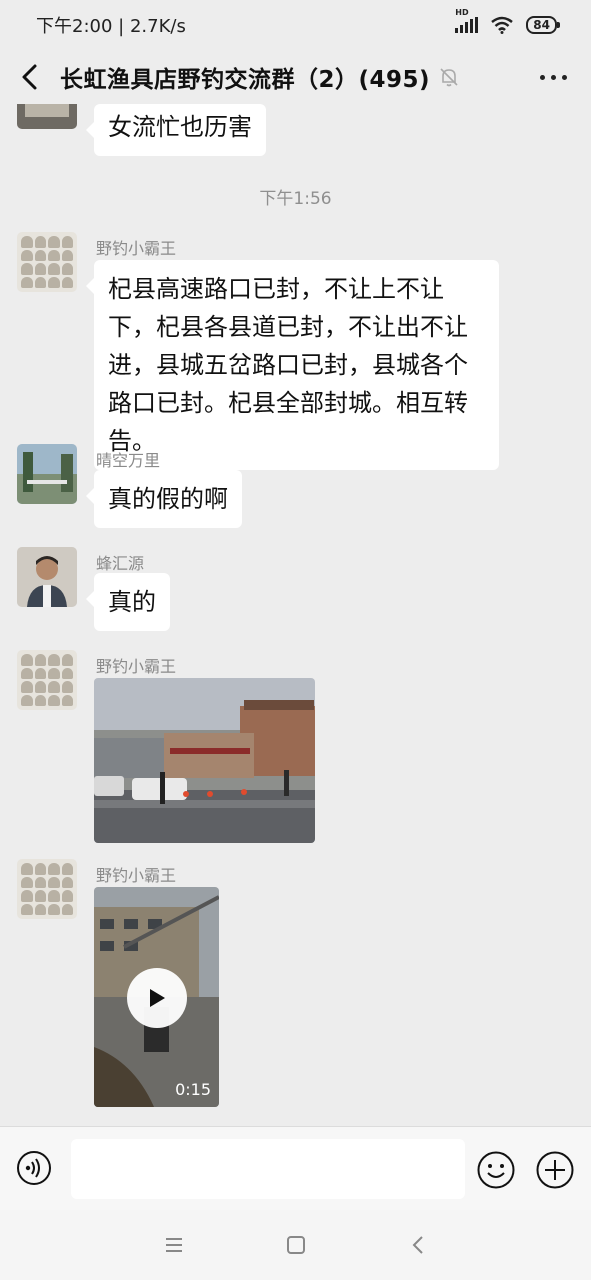 This screenshot has width=591, height=1280. I want to click on chat-title: 长虹渔具店野钓交流群（2）(495), so click(245, 80).